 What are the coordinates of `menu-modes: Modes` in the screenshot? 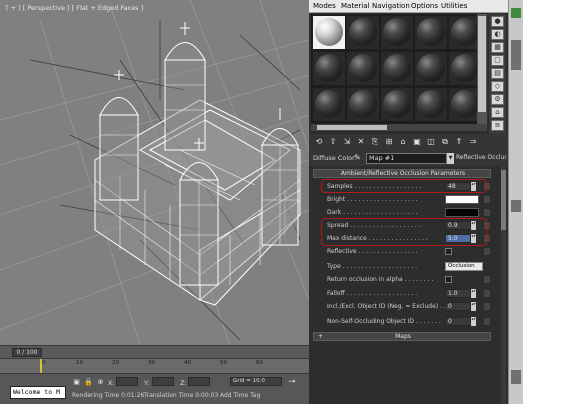 It's located at (324, 6).